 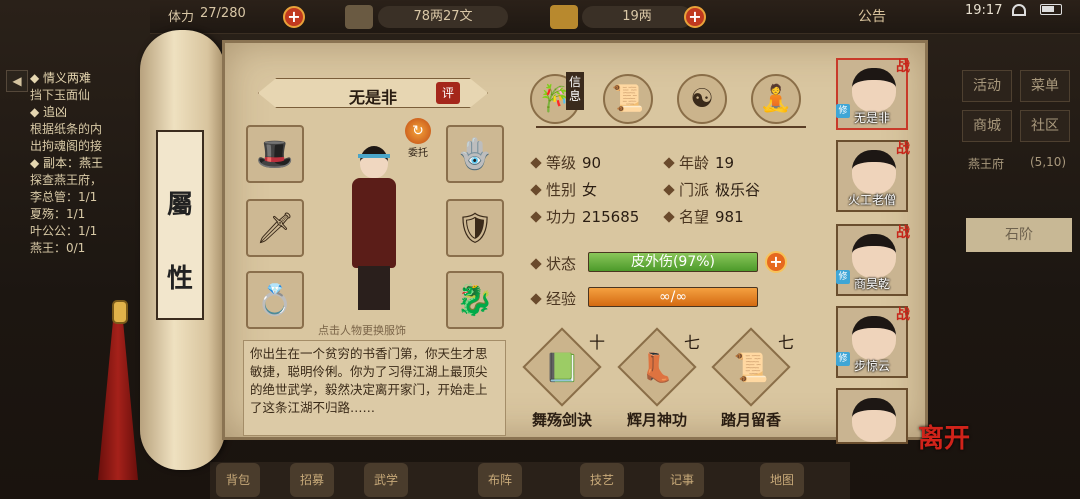 What do you see at coordinates (987, 86) in the screenshot?
I see `activity-button: 活动` at bounding box center [987, 86].